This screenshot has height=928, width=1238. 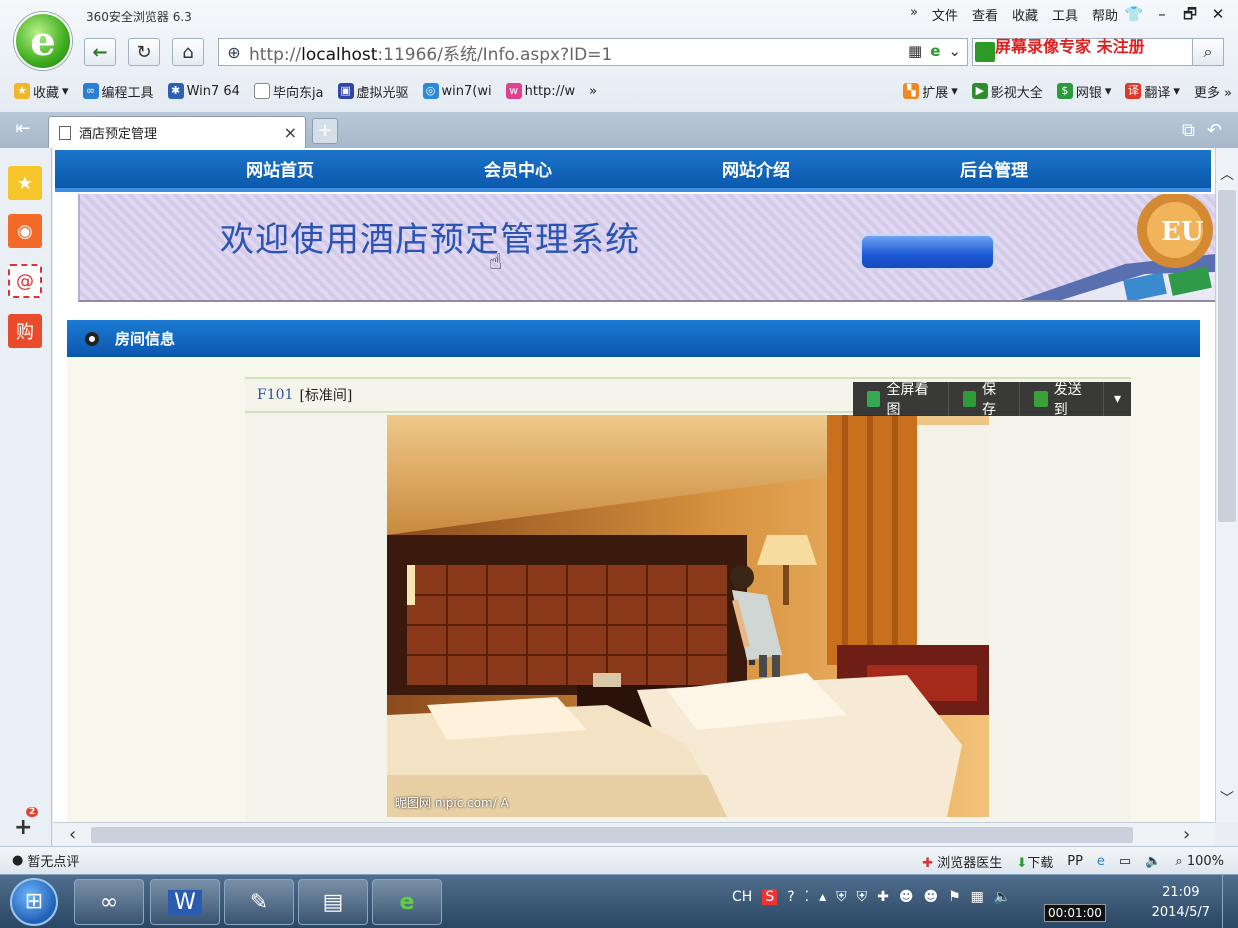 I want to click on start-button: ⊞, so click(x=34, y=902).